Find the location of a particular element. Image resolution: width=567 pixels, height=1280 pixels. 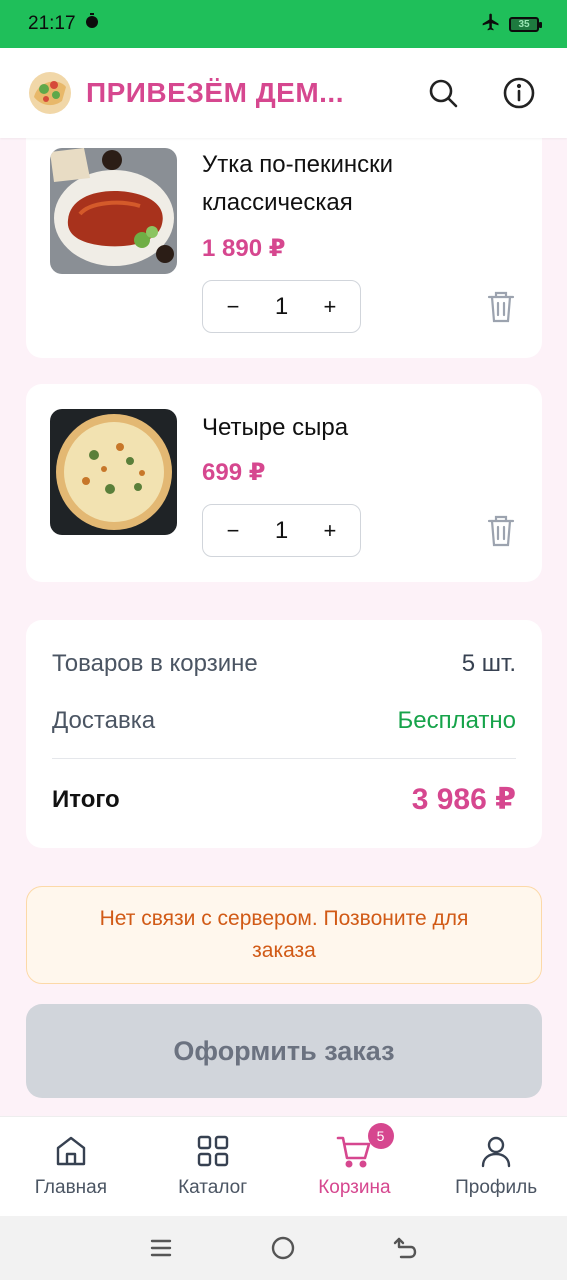

cart-item-price: 1 890 ₽ is located at coordinates (244, 248).